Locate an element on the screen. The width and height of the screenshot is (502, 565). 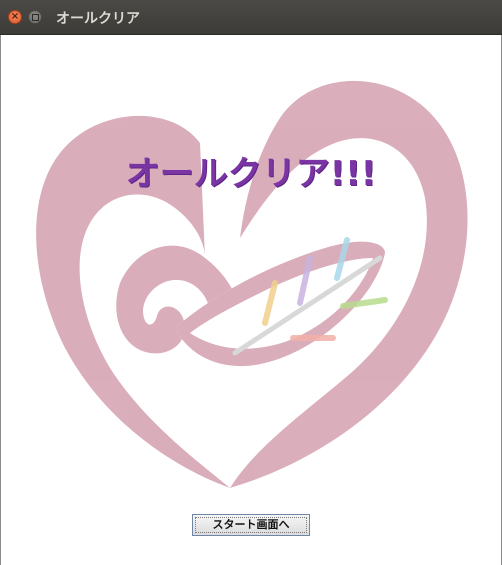
close-icon: × is located at coordinates (15, 16).